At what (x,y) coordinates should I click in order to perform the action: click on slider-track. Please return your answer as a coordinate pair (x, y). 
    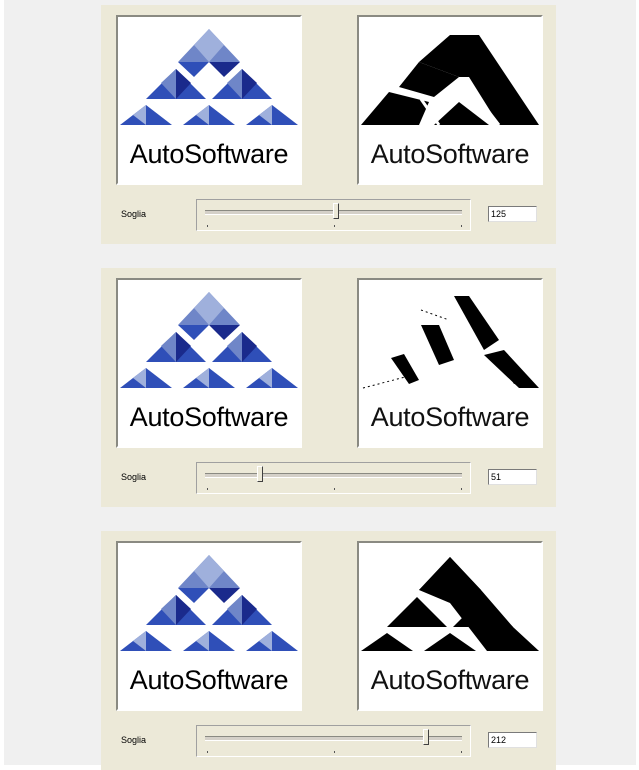
    Looking at the image, I should click on (333, 475).